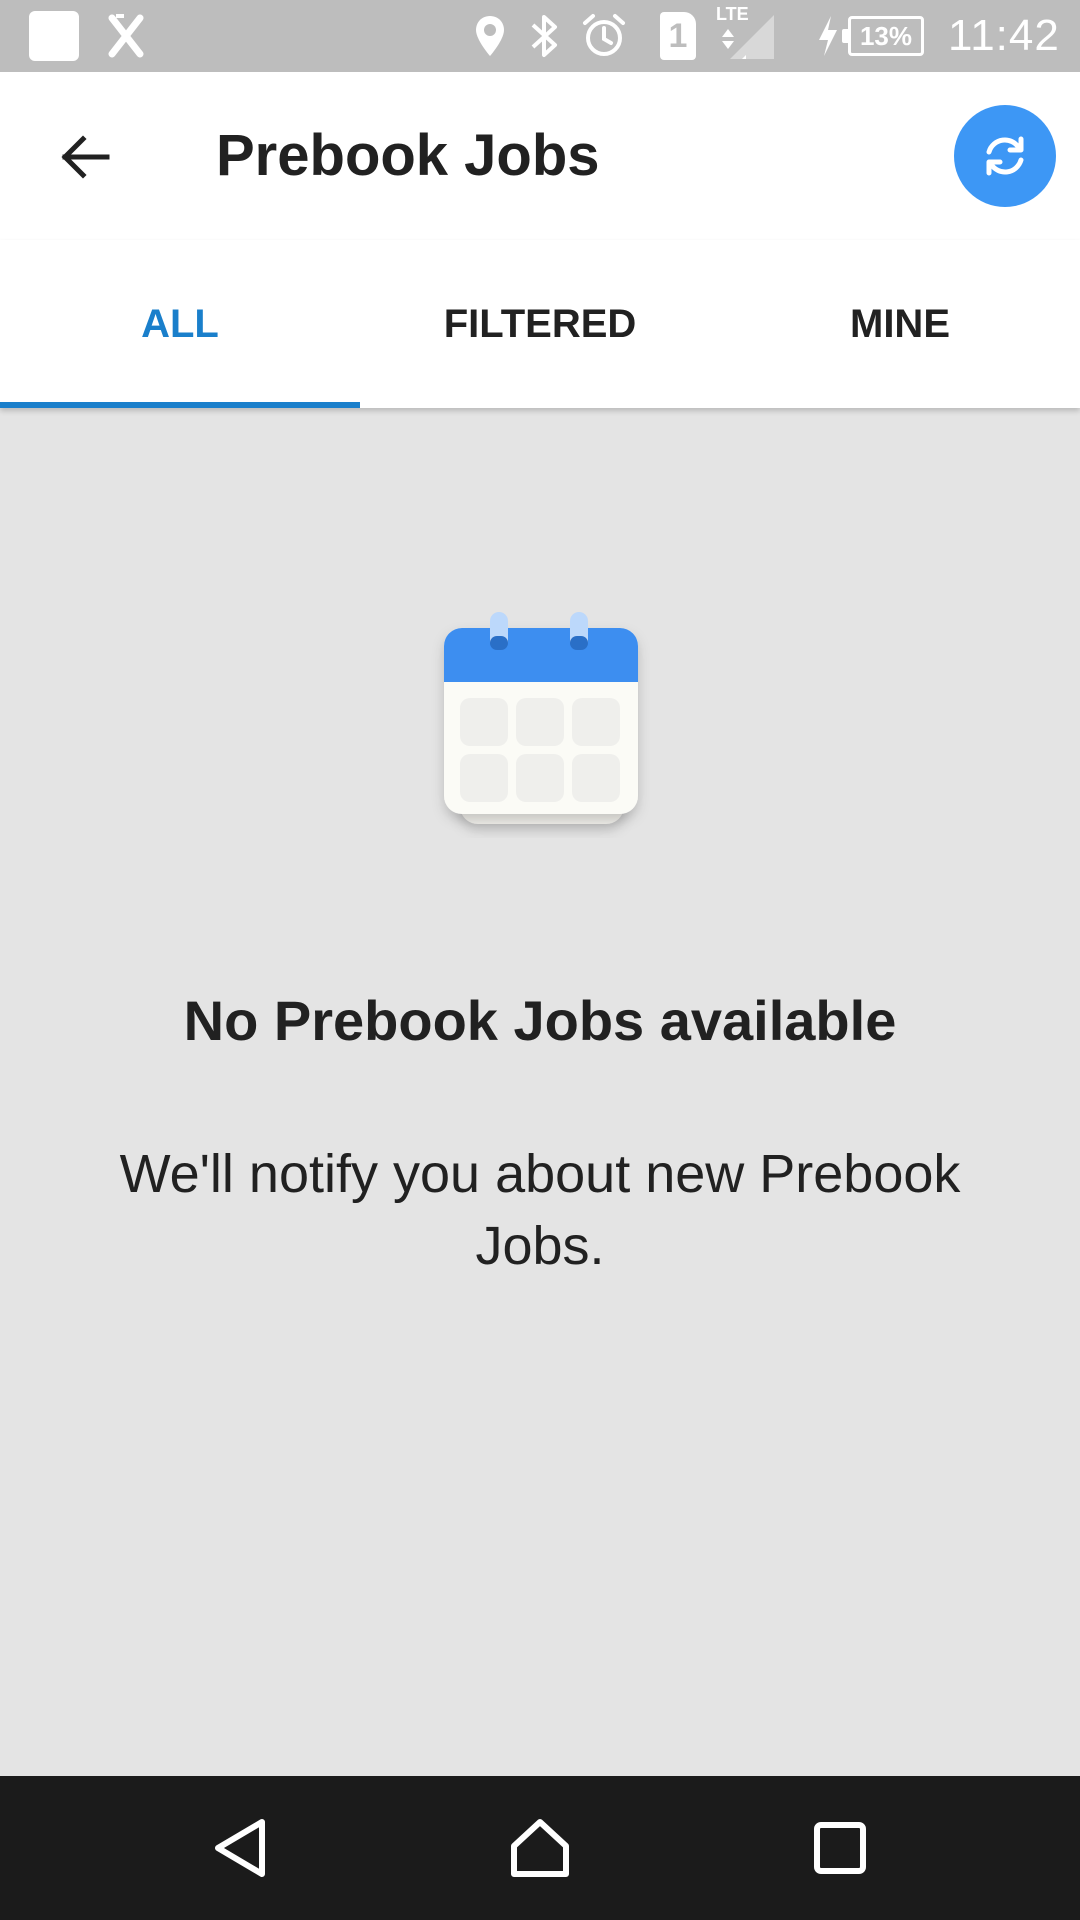 The height and width of the screenshot is (1920, 1080). I want to click on sim-slot-label: 1, so click(678, 36).